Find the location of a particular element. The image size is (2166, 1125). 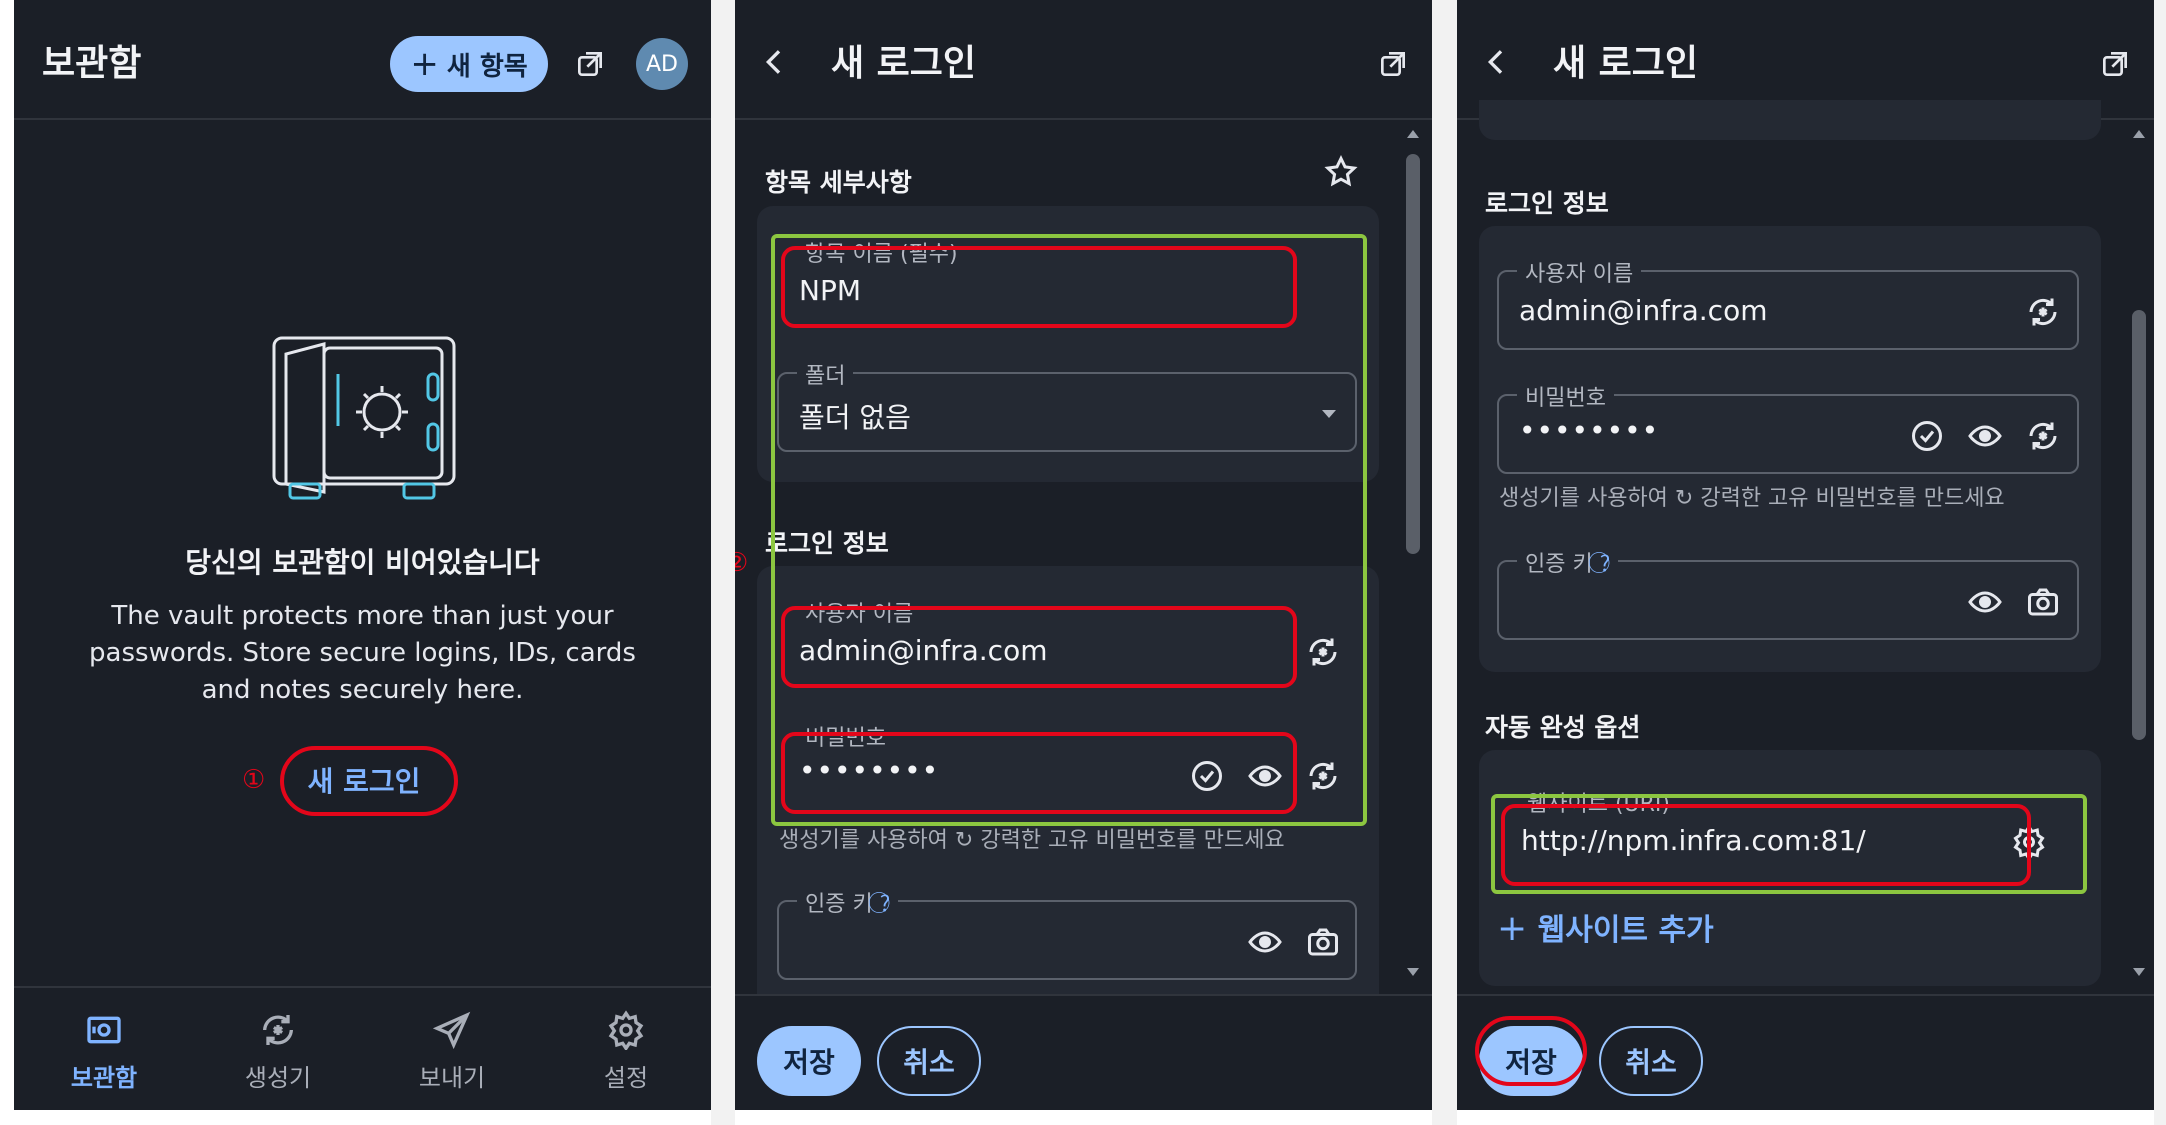

step-marker-2: ② is located at coordinates (742, 563).